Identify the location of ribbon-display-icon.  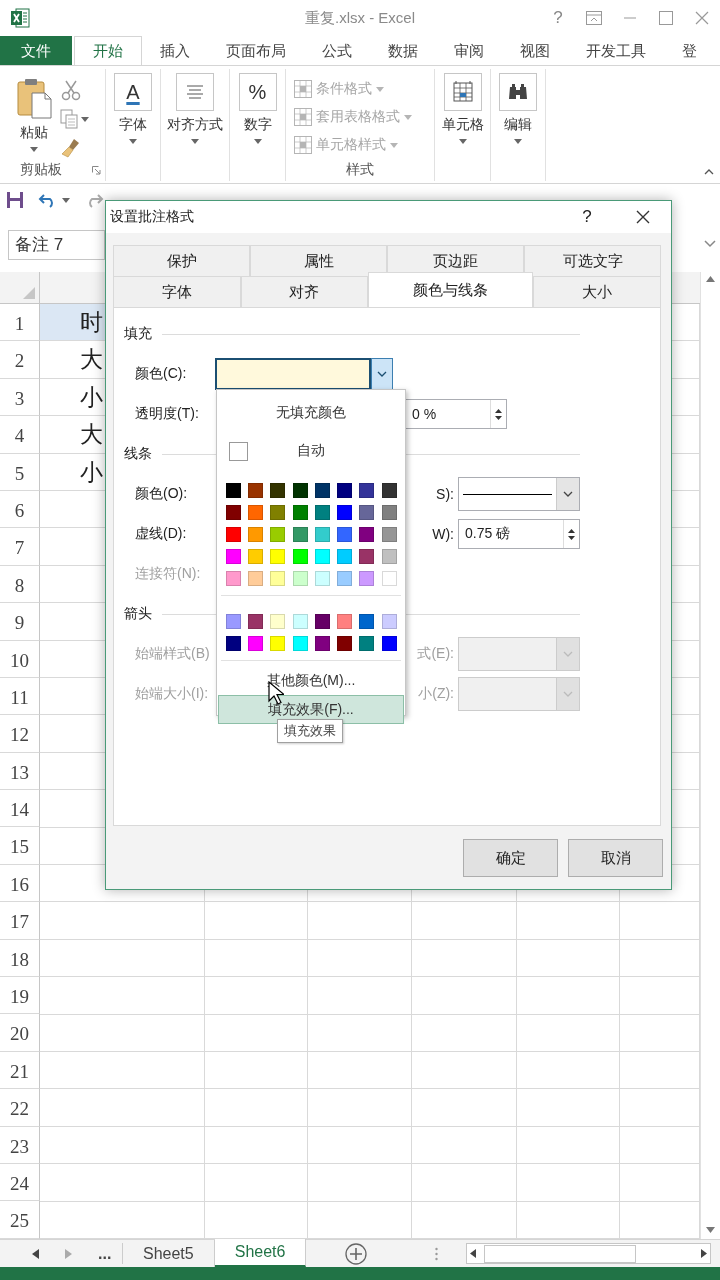
(594, 18).